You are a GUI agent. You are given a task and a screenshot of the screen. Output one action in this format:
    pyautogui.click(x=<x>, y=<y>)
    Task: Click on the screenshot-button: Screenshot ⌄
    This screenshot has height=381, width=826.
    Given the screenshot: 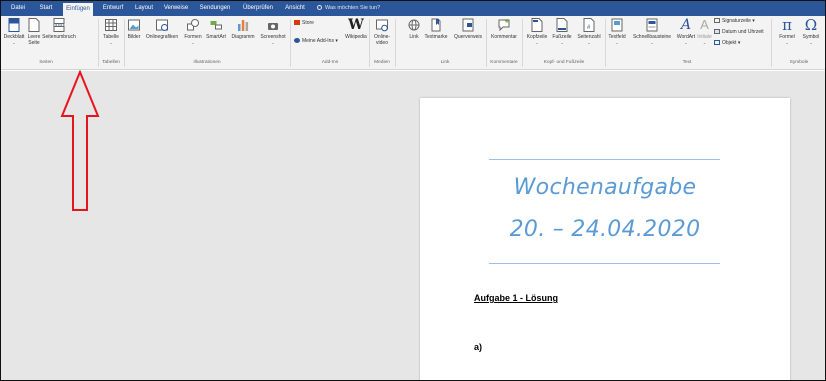 What is the action you would take?
    pyautogui.click(x=273, y=31)
    